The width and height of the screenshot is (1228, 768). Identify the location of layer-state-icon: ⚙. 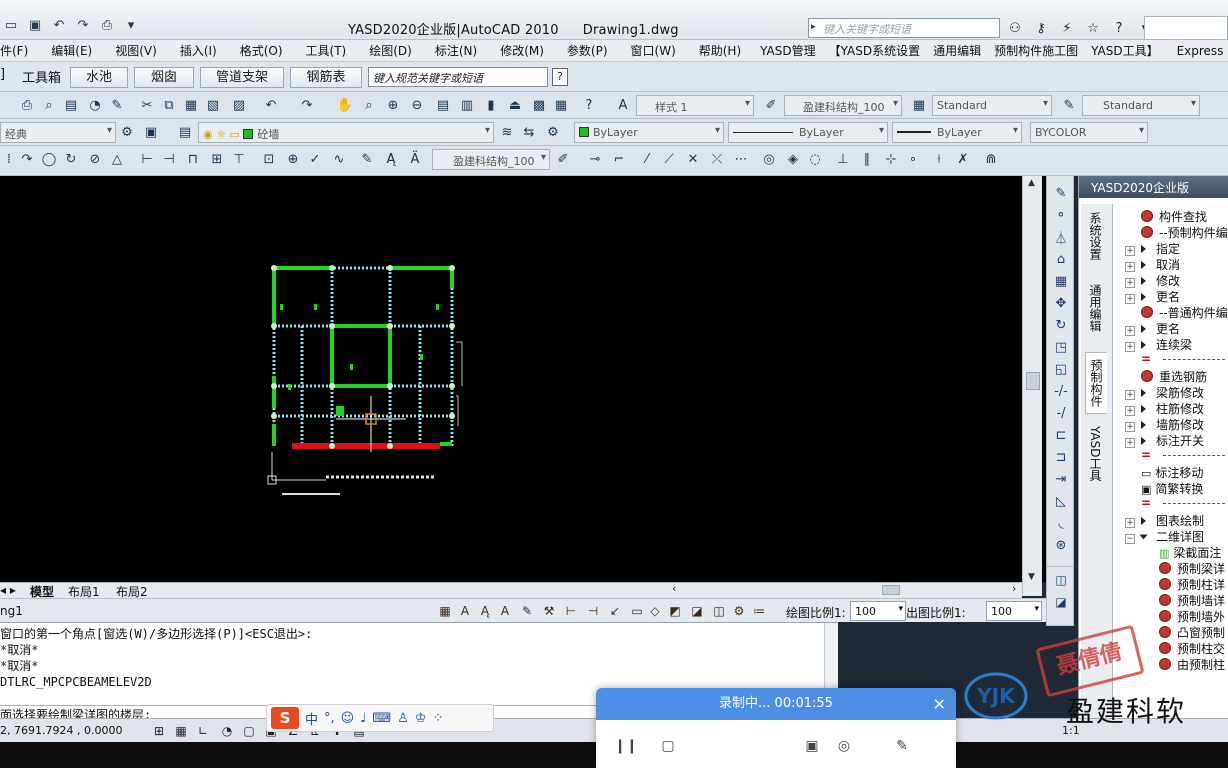
(553, 132).